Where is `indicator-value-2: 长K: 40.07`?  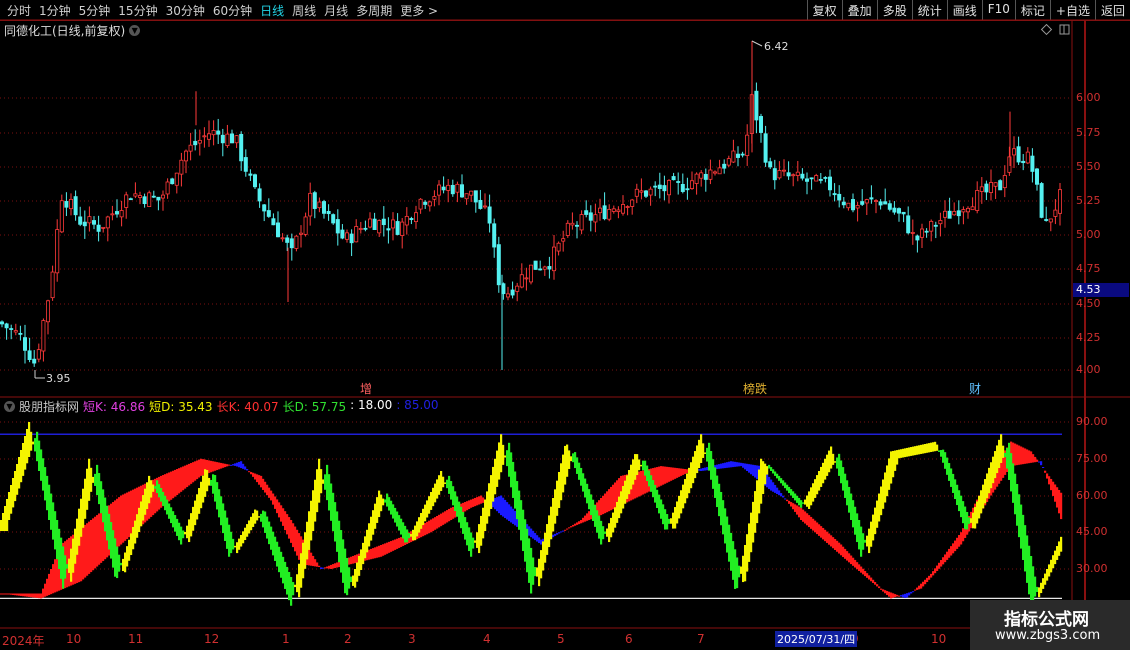 indicator-value-2: 长K: 40.07 is located at coordinates (247, 407).